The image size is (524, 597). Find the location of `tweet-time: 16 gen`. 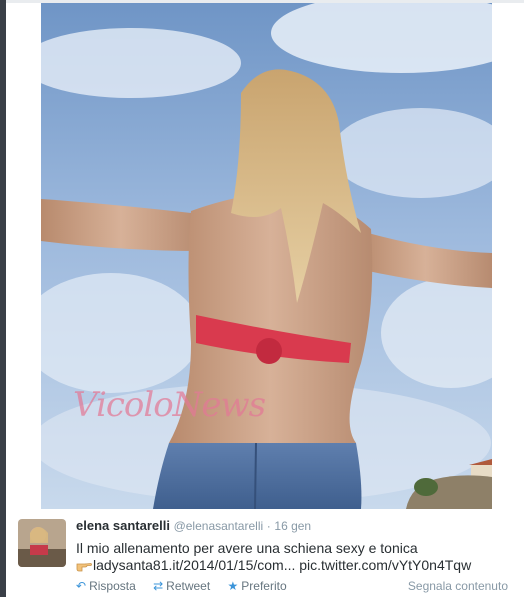

tweet-time: 16 gen is located at coordinates (292, 526).